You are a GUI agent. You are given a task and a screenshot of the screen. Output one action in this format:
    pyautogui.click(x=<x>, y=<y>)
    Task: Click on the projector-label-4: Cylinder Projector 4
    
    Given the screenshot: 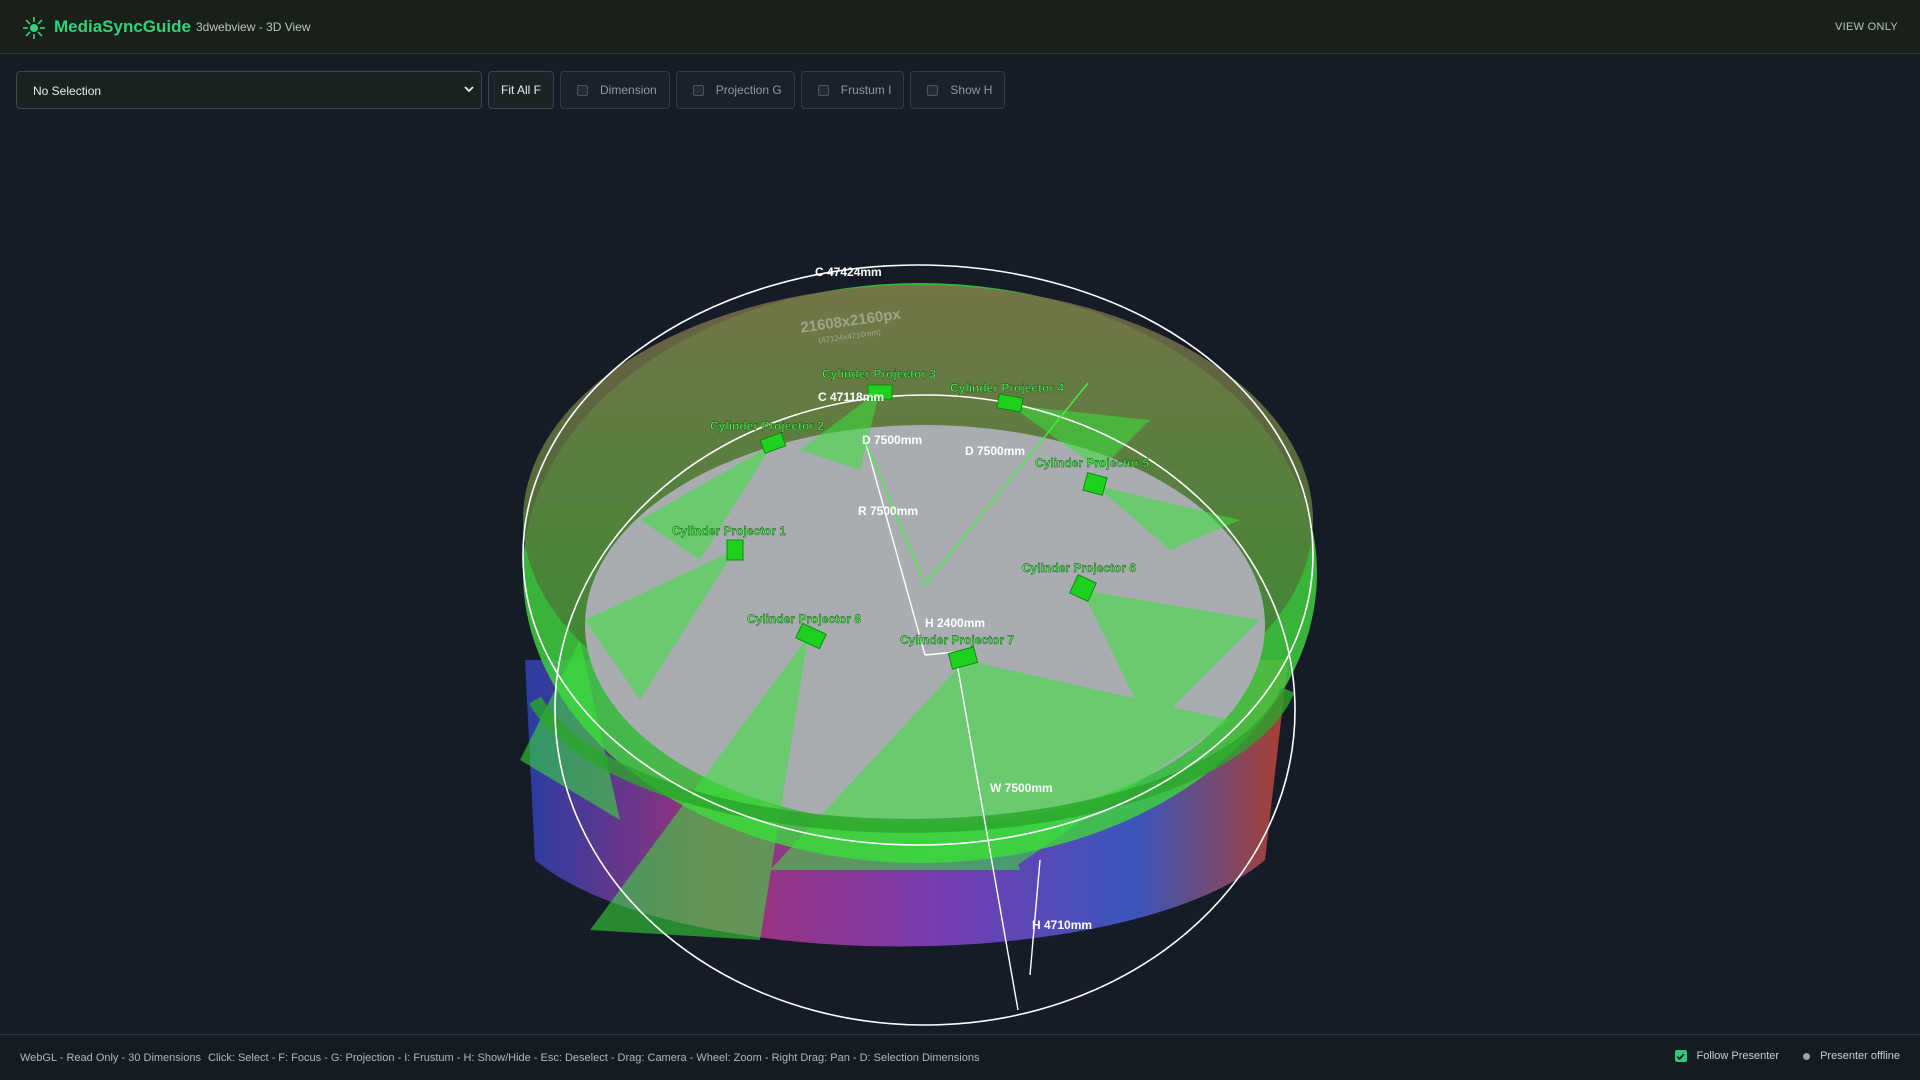 What is the action you would take?
    pyautogui.click(x=1007, y=388)
    